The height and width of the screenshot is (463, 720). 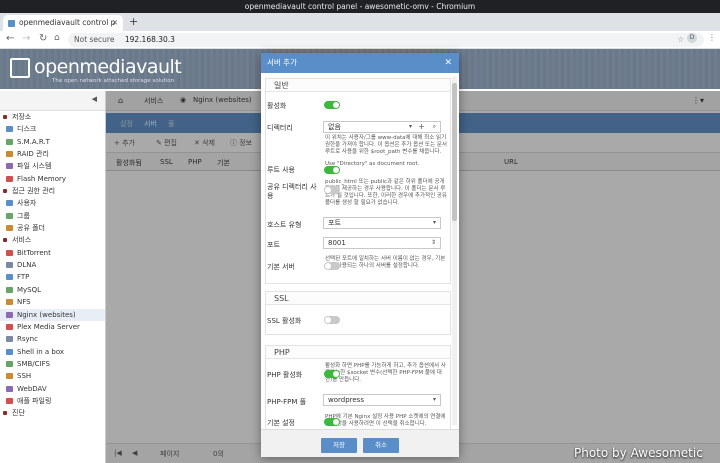 I want to click on directory-label: 디렉터리, so click(x=280, y=128).